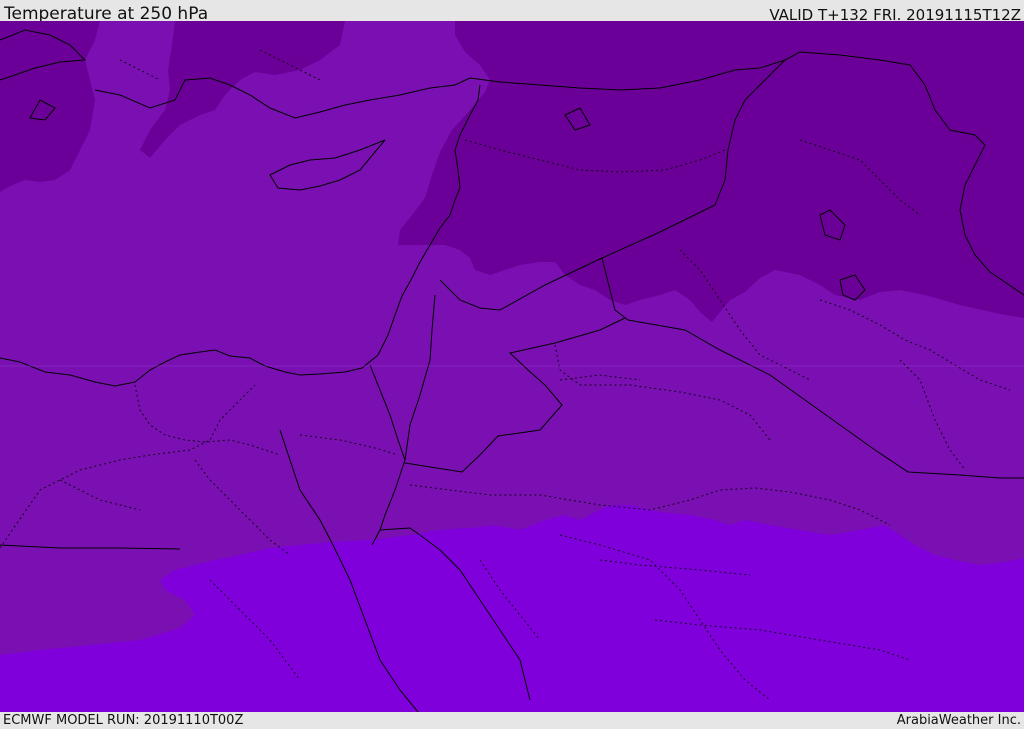 The width and height of the screenshot is (1024, 729). What do you see at coordinates (958, 720) in the screenshot?
I see `credit-label: ArabiaWeather Inc.` at bounding box center [958, 720].